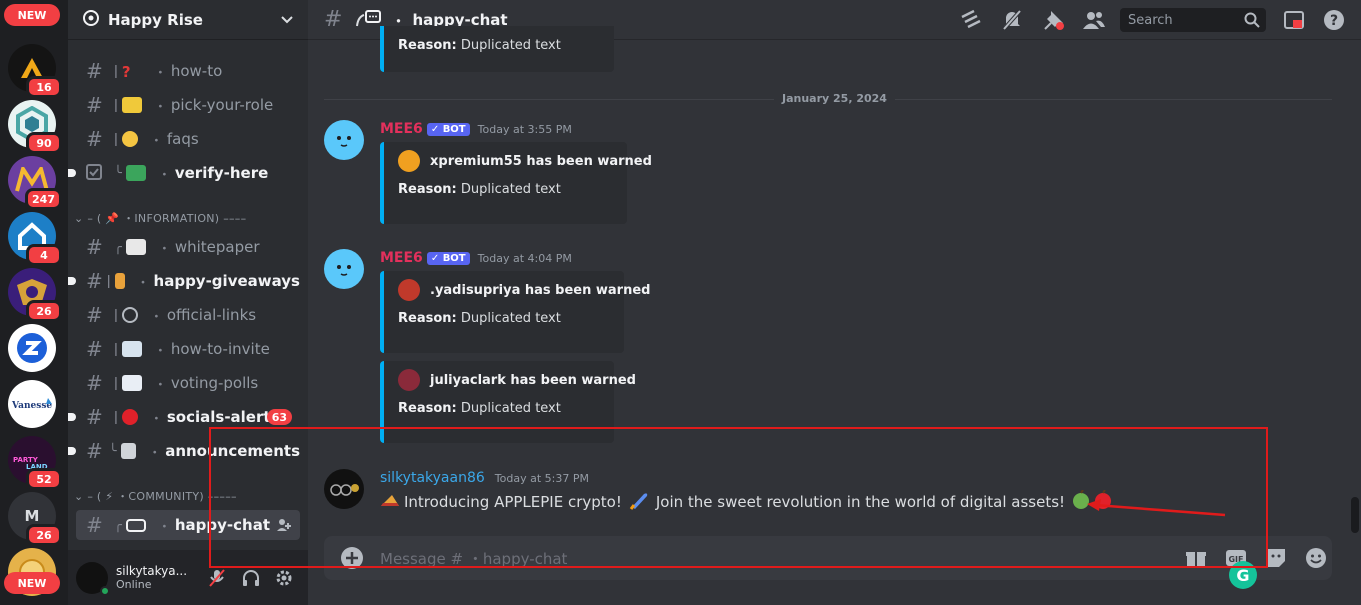 This screenshot has height=605, width=1361. I want to click on guild-header: Happy Rise, so click(188, 20).